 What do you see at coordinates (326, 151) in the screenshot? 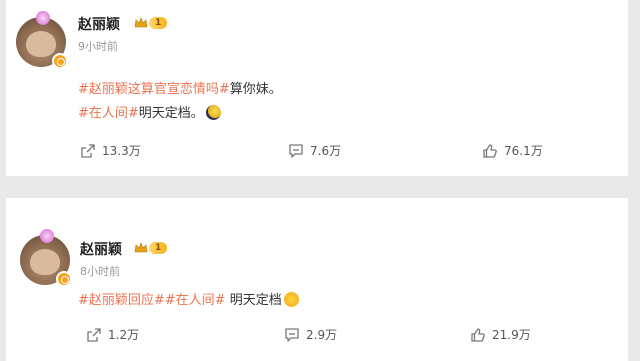
I see `comment-count: 7.6万` at bounding box center [326, 151].